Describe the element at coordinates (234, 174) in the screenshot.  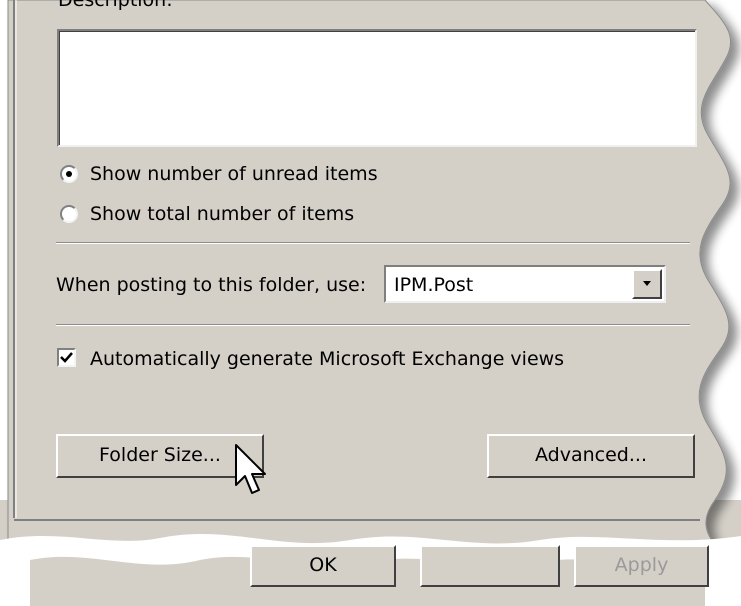
I see `radio-unread-label: Show number of unread items` at that location.